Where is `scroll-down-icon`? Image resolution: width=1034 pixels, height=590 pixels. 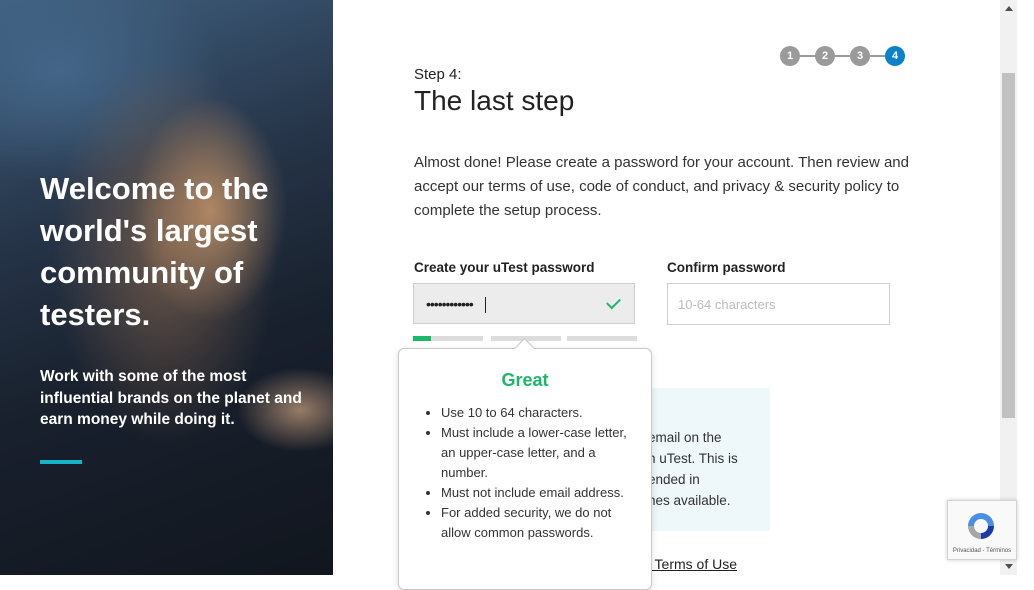
scroll-down-icon is located at coordinates (1009, 566).